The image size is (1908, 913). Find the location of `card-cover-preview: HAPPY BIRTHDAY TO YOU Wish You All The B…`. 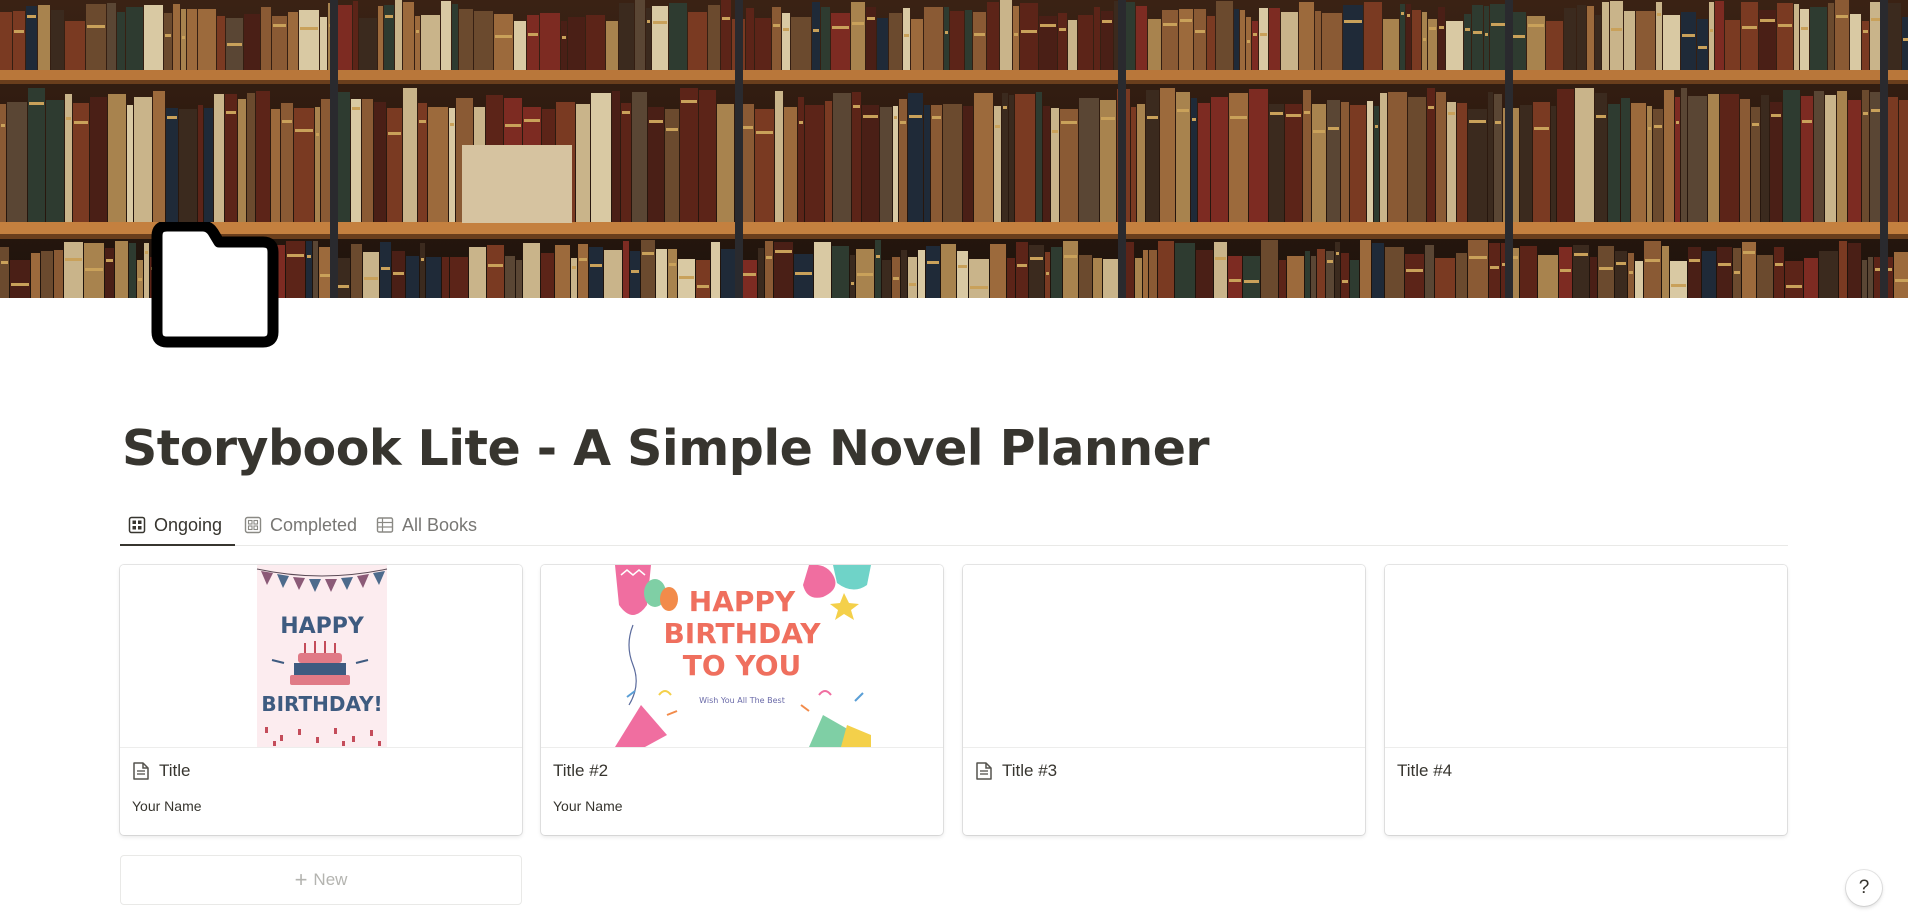

card-cover-preview: HAPPY BIRTHDAY TO YOU Wish You All The B… is located at coordinates (742, 656).